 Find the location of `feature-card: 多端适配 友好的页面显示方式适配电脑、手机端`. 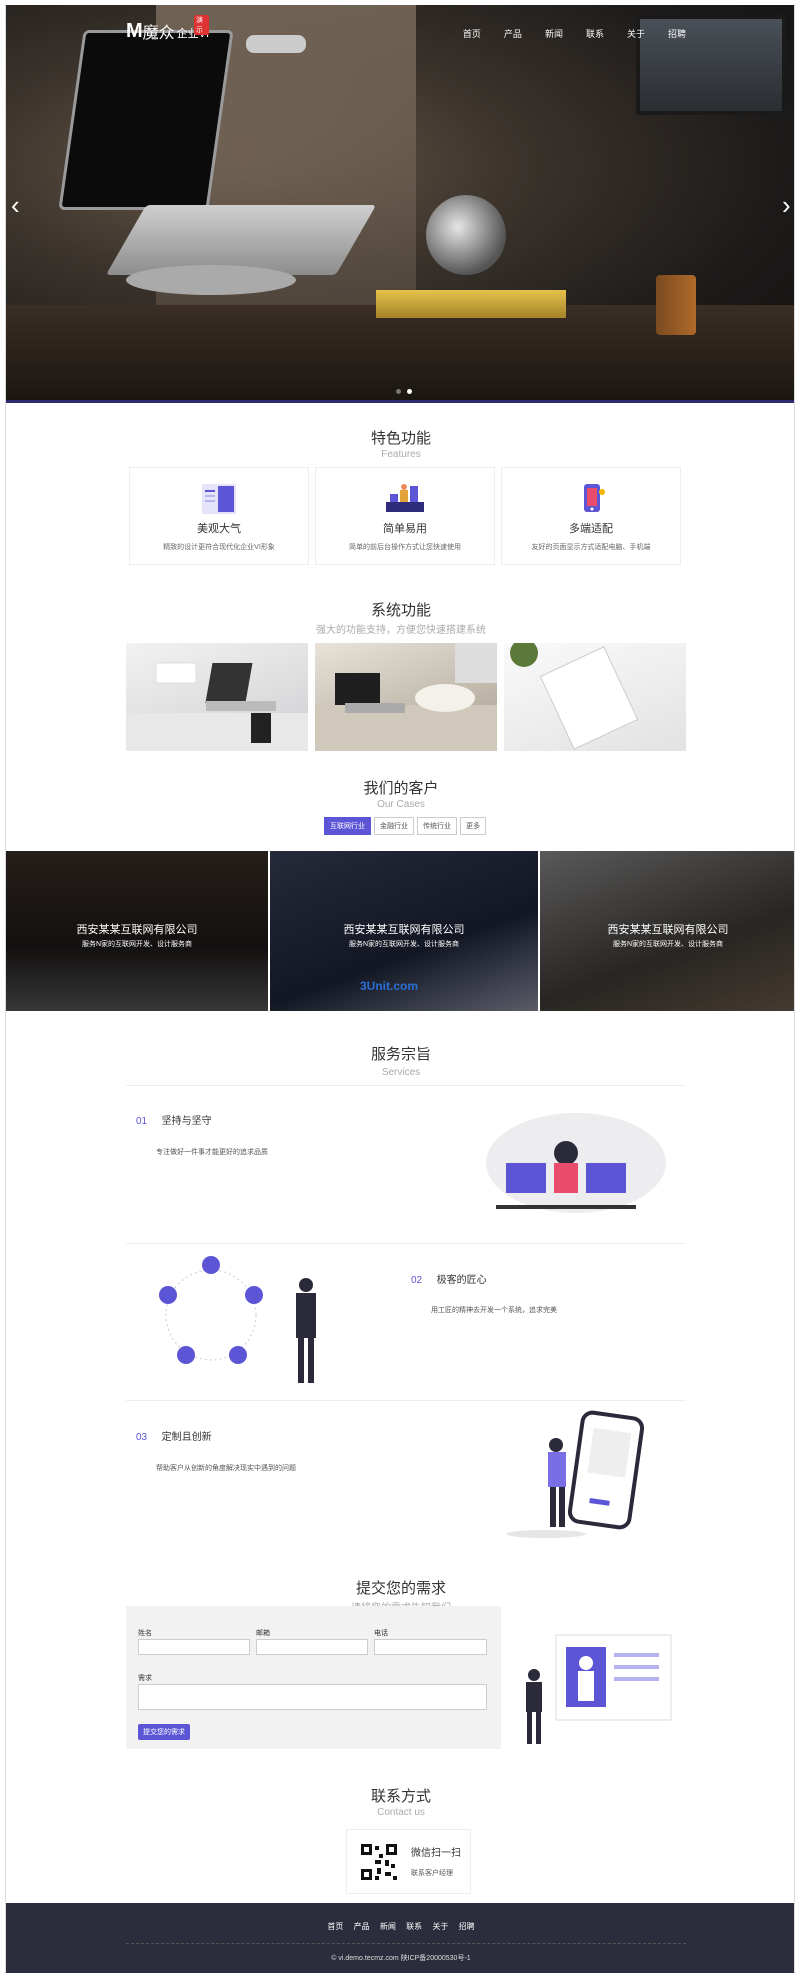

feature-card: 多端适配 友好的页面显示方式适配电脑、手机端 is located at coordinates (591, 516).